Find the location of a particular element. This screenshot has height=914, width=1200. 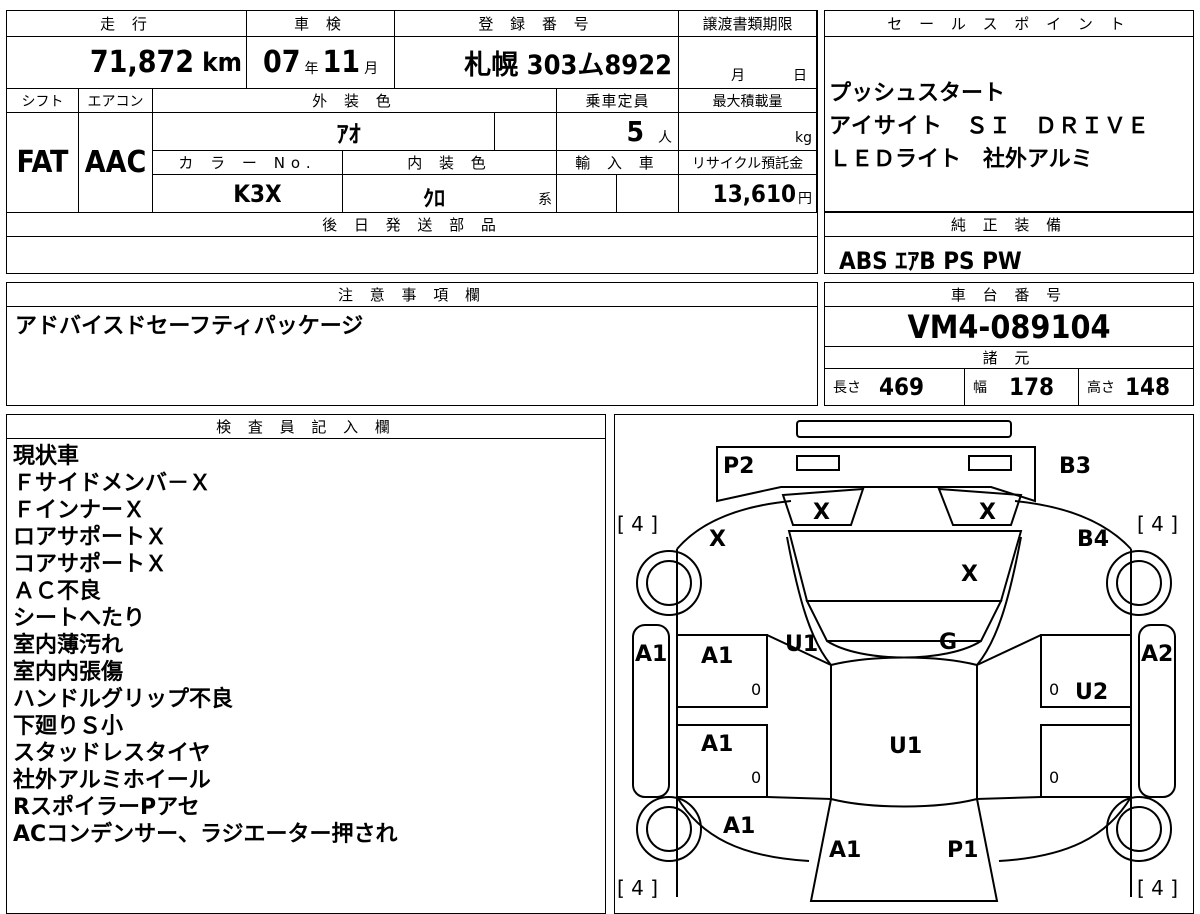

inspector-line: コアサポートＸ is located at coordinates (90, 564).